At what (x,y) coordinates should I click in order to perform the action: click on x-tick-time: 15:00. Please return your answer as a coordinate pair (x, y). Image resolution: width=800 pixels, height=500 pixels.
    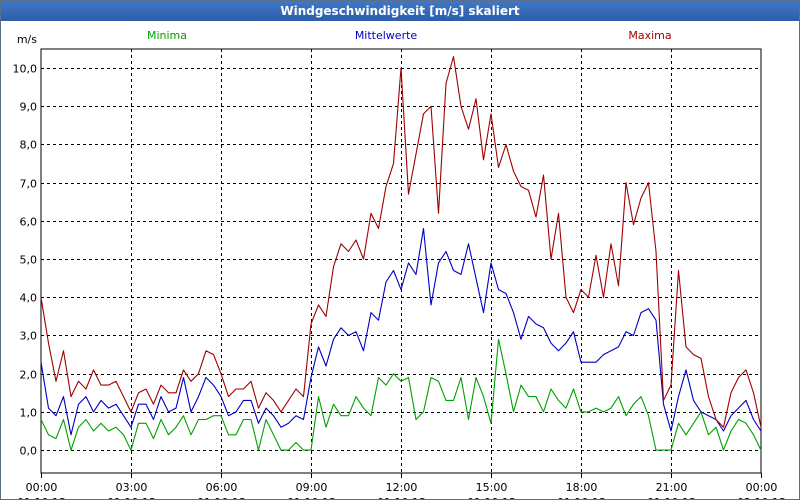
    Looking at the image, I should click on (492, 487).